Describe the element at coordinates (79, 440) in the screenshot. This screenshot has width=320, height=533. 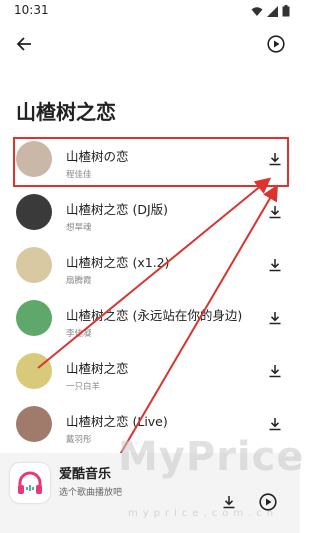
I see `song-artist: 戴羽彤` at that location.